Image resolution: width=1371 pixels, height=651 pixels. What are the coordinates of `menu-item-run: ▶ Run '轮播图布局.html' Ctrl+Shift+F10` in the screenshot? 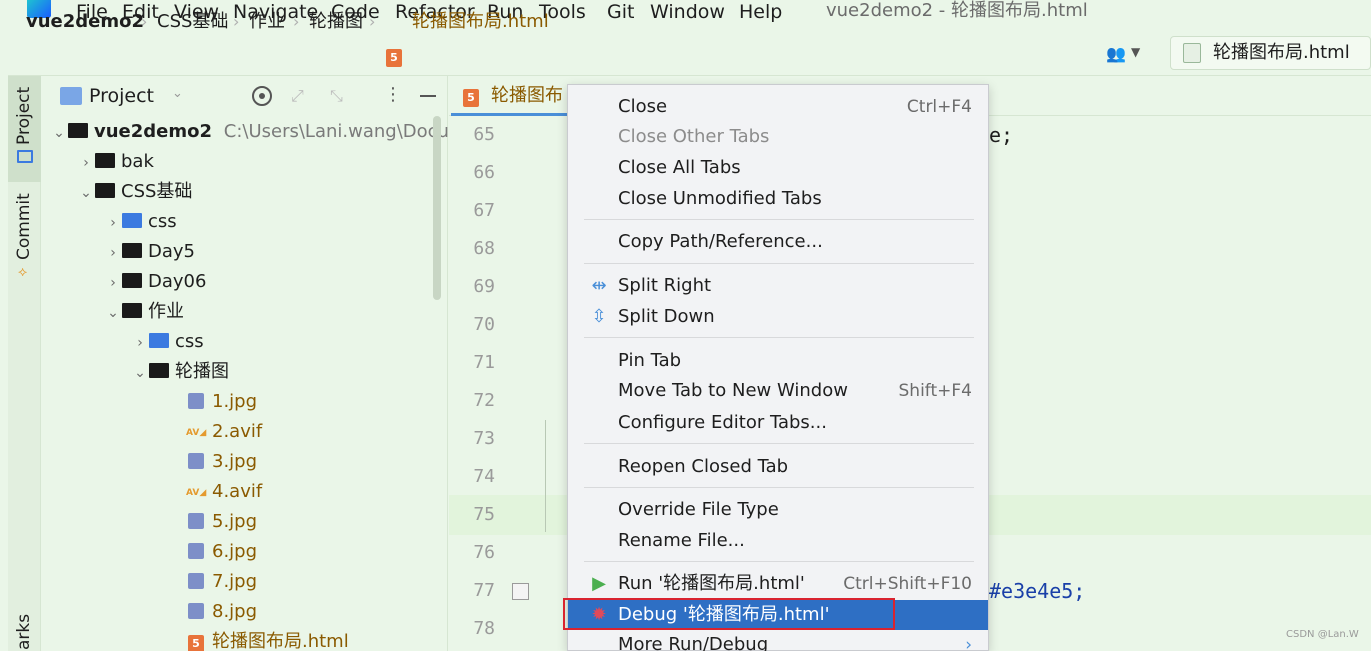 It's located at (778, 584).